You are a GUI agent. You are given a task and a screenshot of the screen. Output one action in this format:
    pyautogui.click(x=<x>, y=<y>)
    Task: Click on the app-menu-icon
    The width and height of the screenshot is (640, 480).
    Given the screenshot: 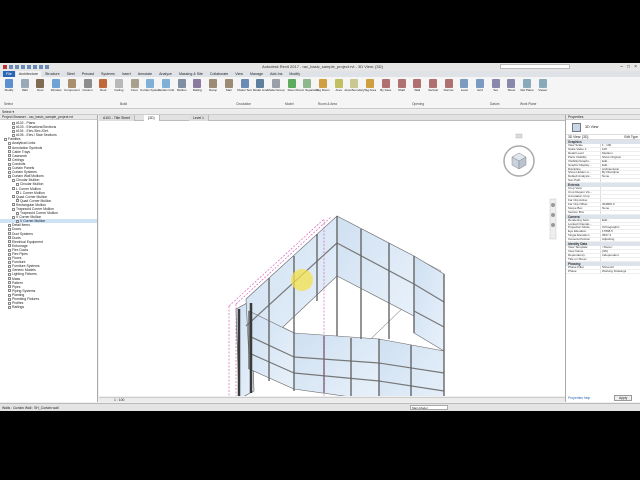 What is the action you would take?
    pyautogui.click(x=5, y=67)
    